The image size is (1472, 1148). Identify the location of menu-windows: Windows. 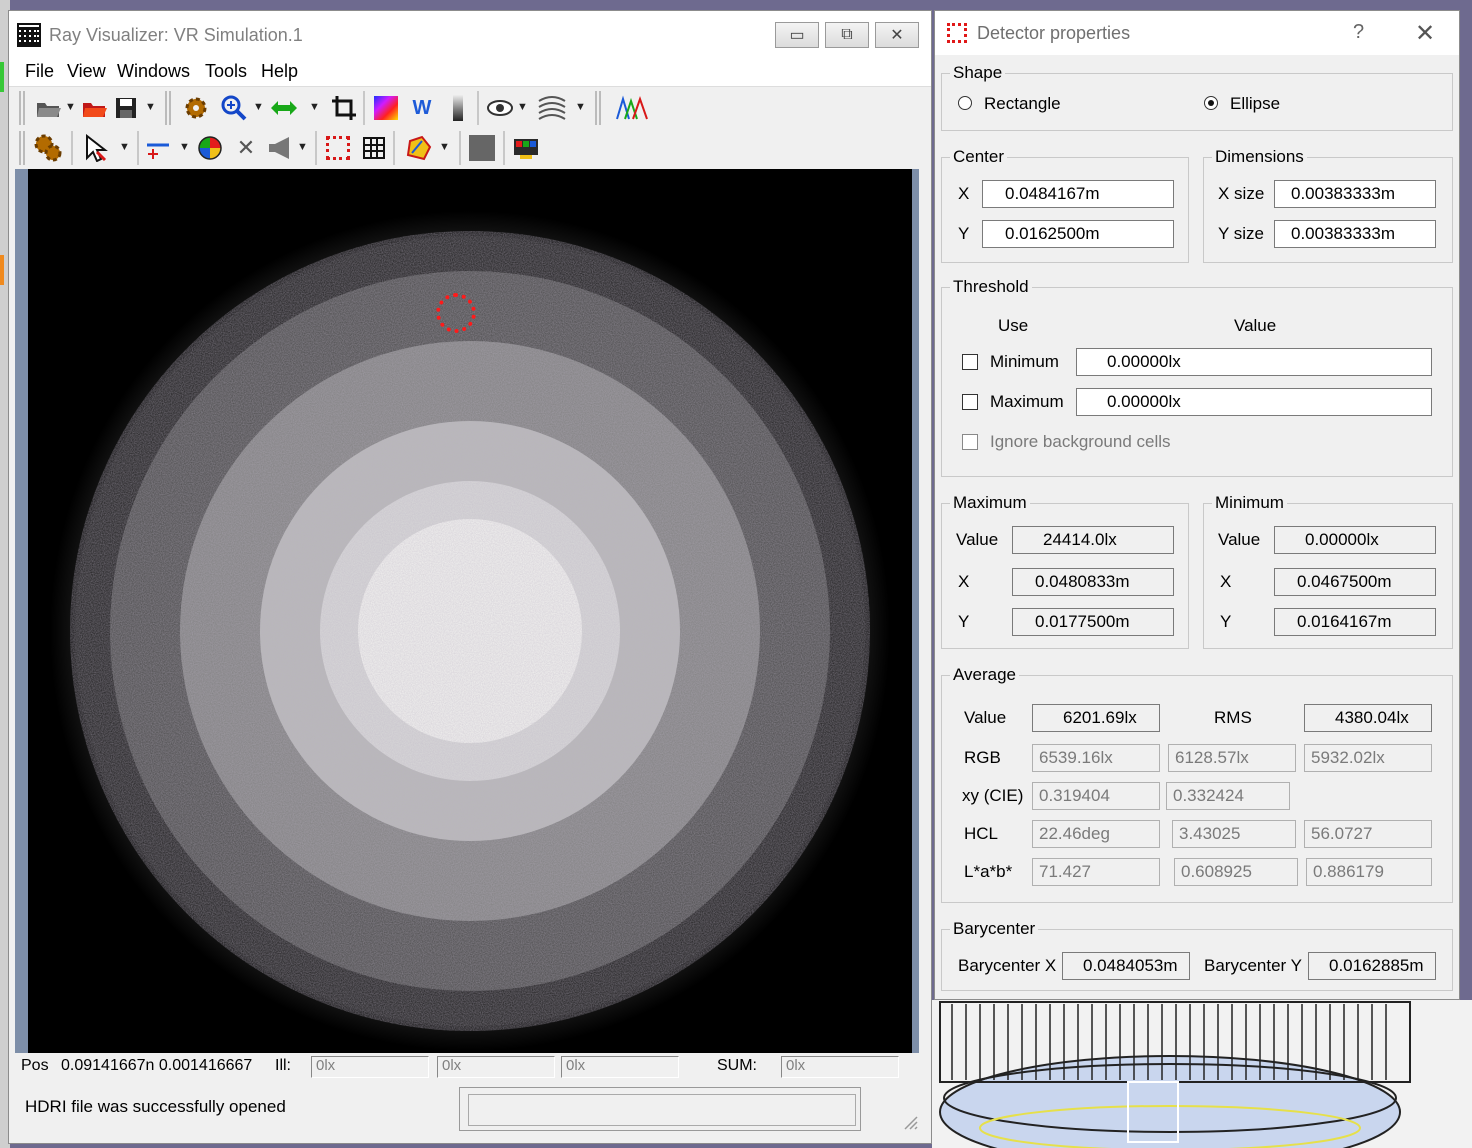
(153, 71).